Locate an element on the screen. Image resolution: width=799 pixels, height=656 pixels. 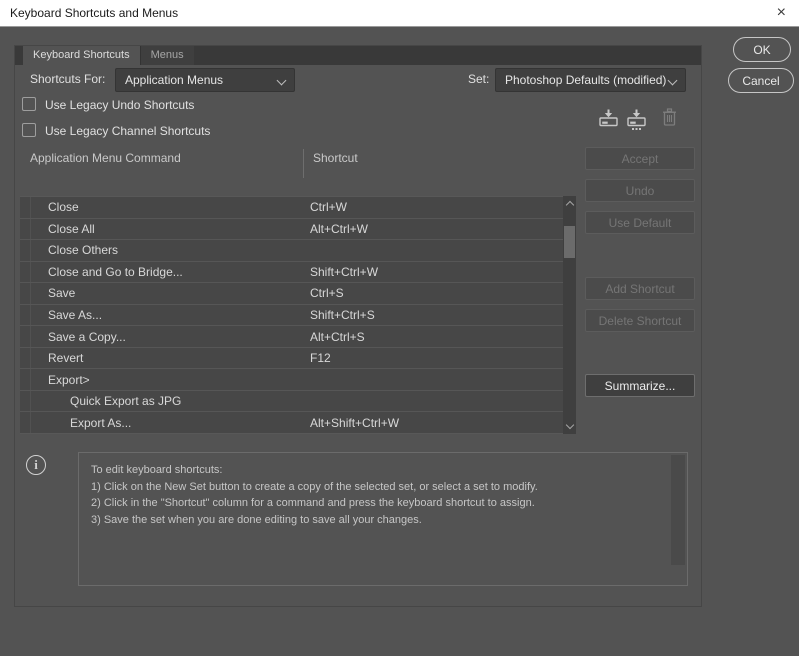
accept-button: Accept is located at coordinates (640, 158).